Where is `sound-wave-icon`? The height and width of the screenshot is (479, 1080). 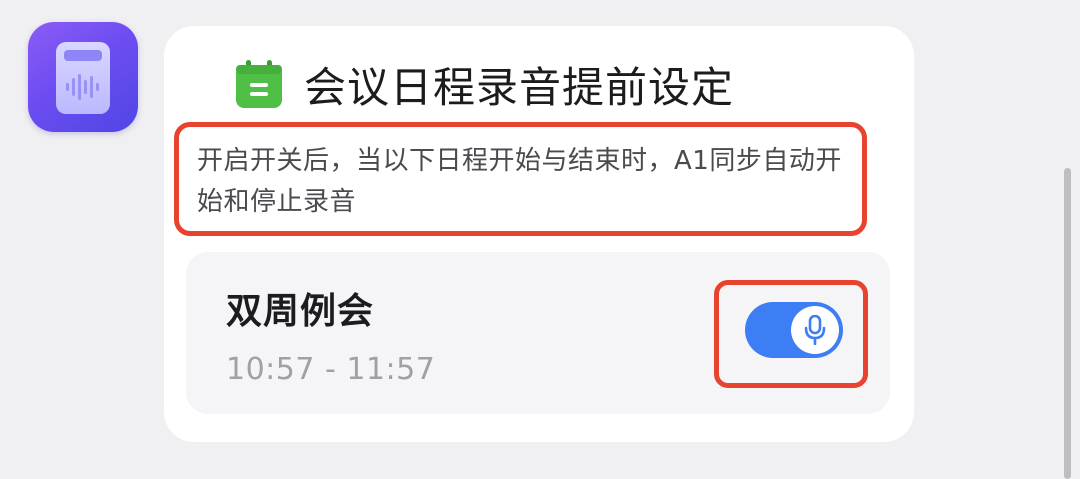
sound-wave-icon is located at coordinates (82, 87).